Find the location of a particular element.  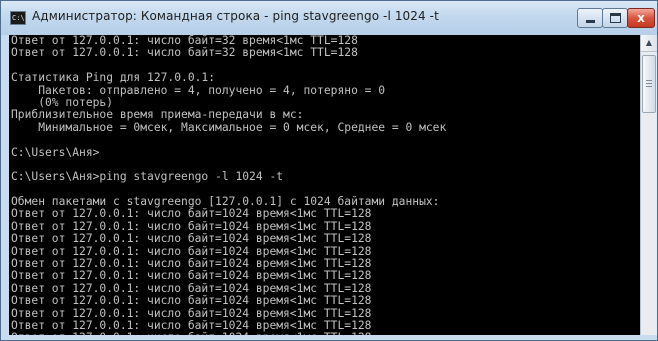

console-line: C:\Users\Аня>ping stavgreengo -l 1024 -t is located at coordinates (147, 177).